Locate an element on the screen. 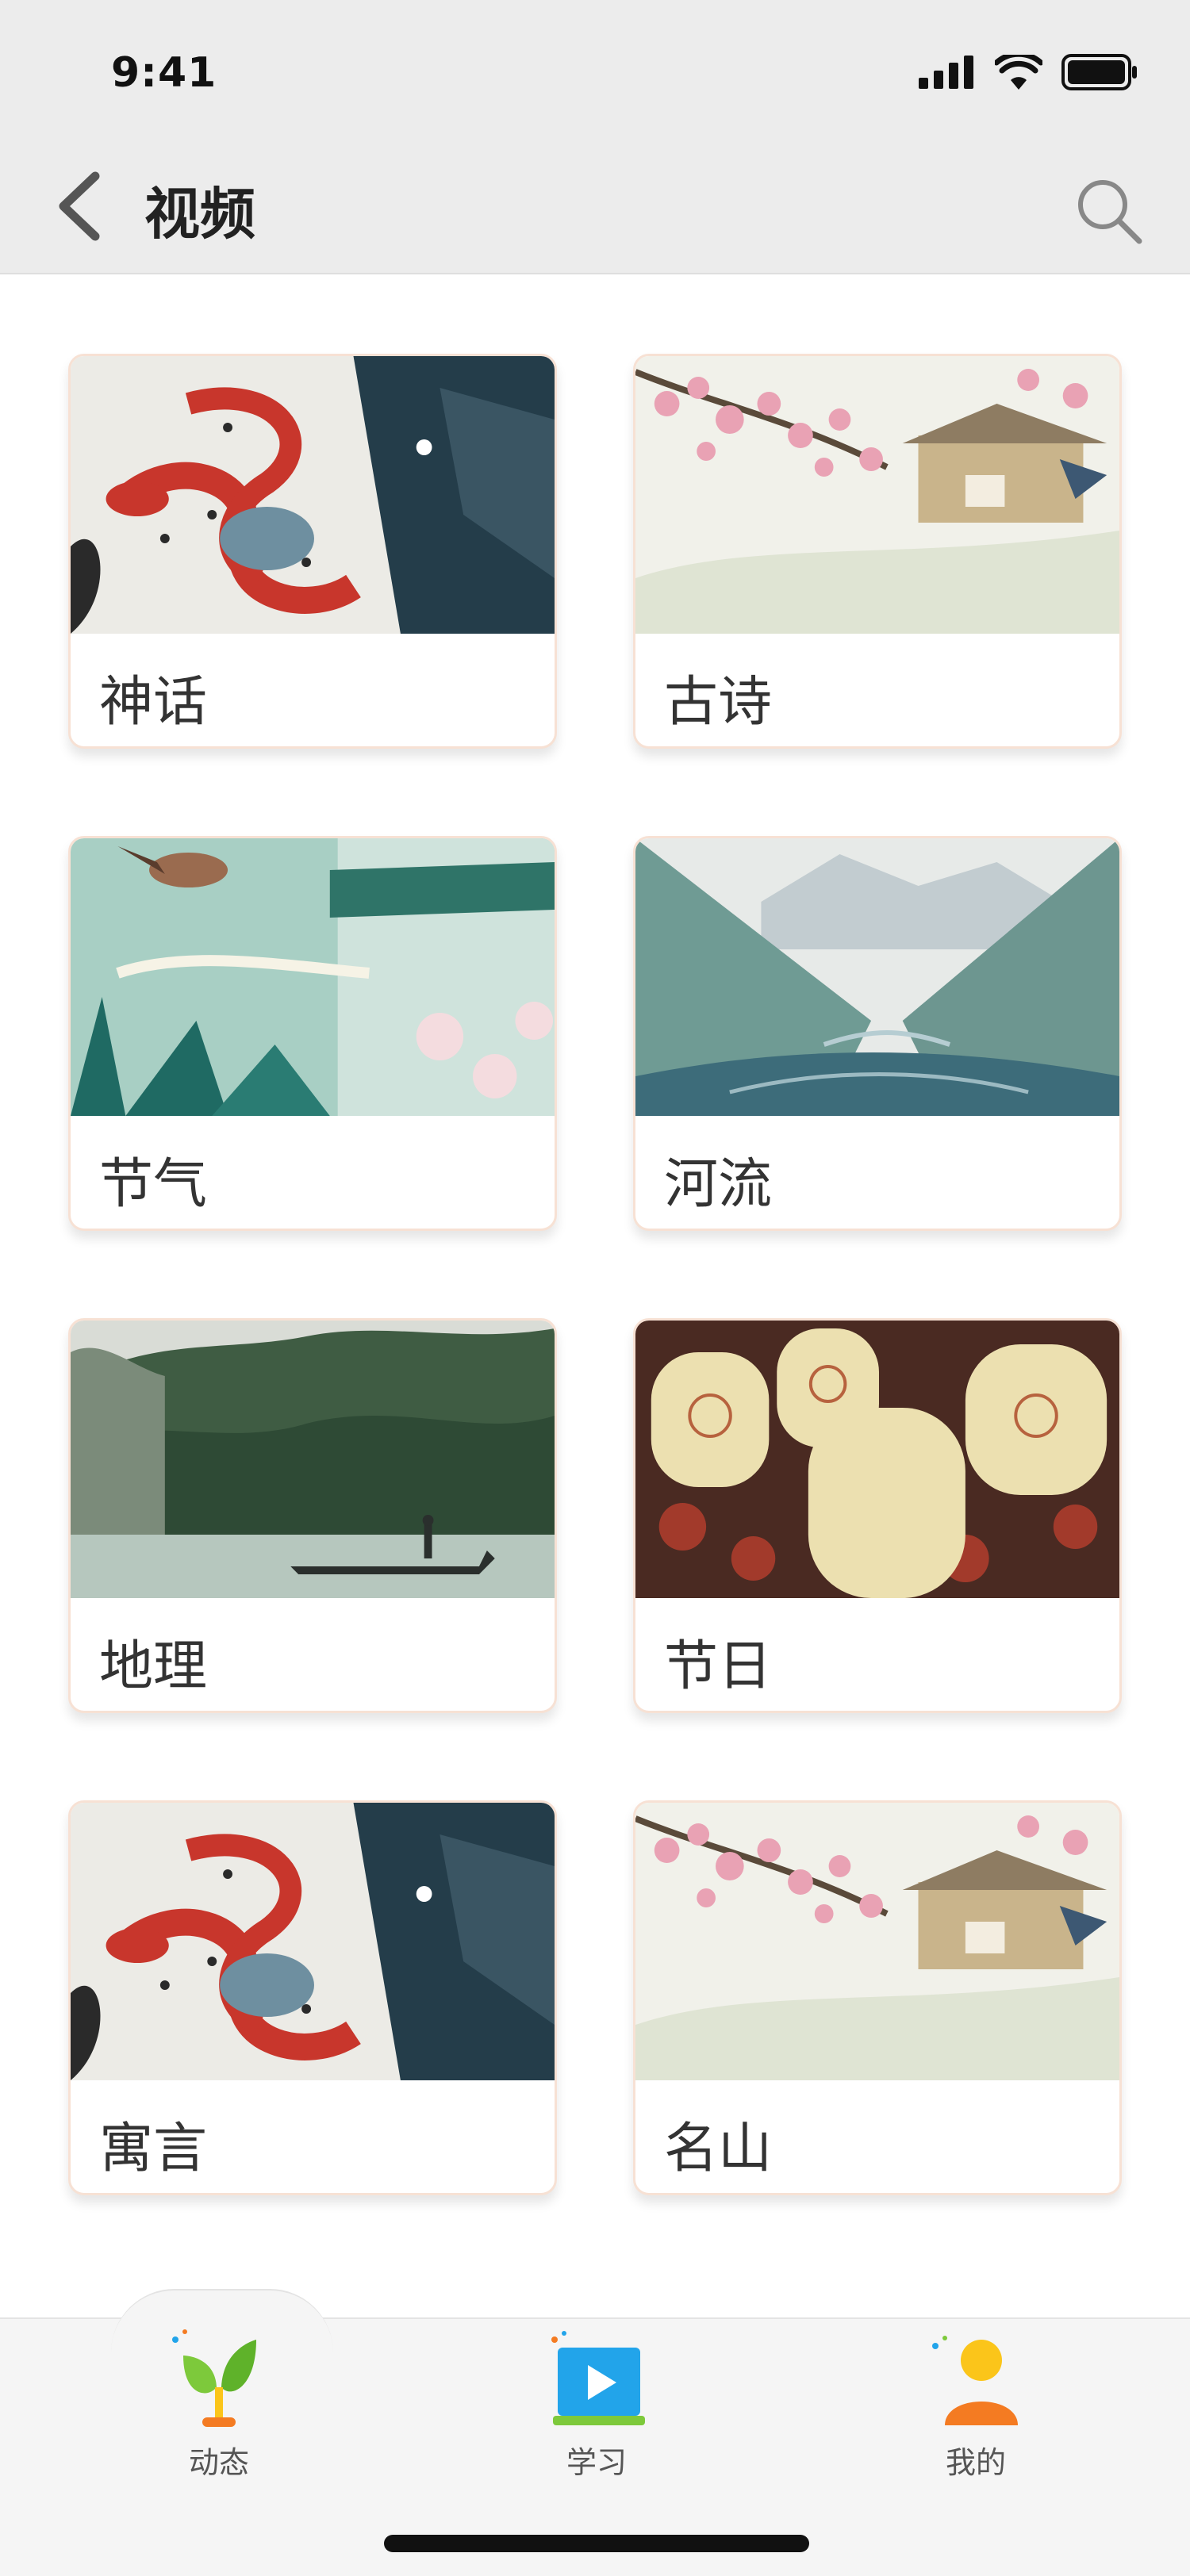 This screenshot has width=1190, height=2576. card-label: 寓言 is located at coordinates (153, 2149).